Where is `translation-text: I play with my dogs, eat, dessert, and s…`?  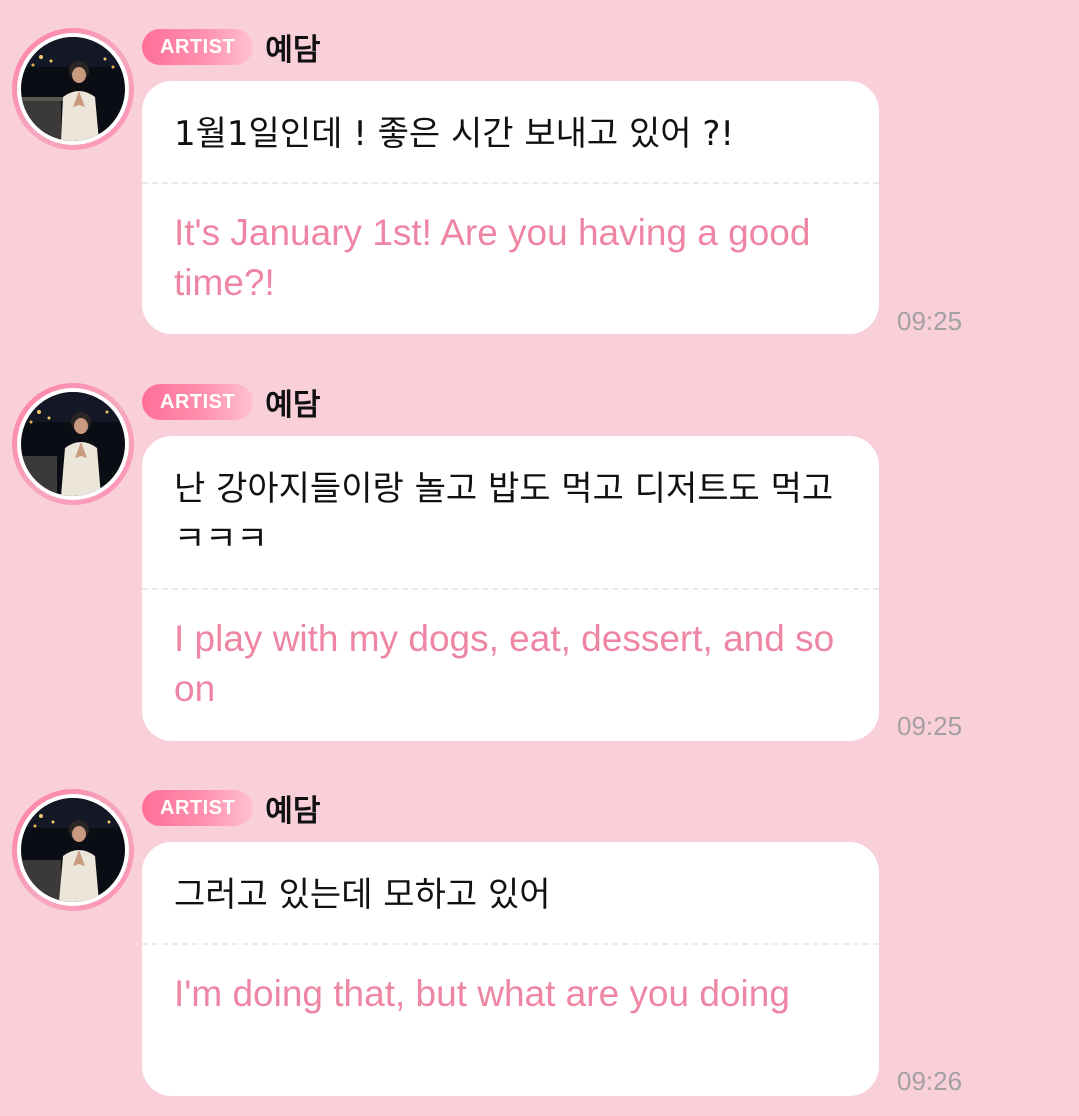
translation-text: I play with my dogs, eat, dessert, and s… is located at coordinates (504, 663).